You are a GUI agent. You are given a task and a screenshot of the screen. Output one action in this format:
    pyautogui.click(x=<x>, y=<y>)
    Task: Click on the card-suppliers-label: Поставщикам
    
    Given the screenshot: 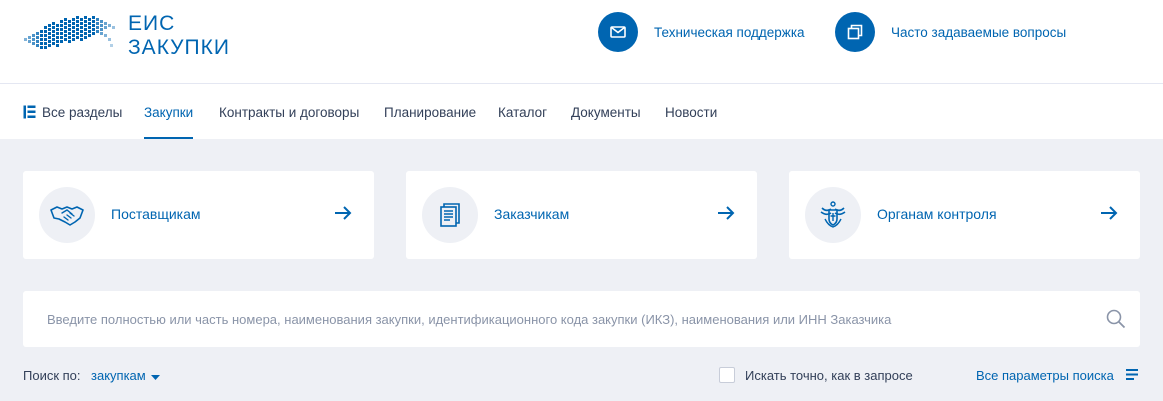 What is the action you would take?
    pyautogui.click(x=156, y=214)
    